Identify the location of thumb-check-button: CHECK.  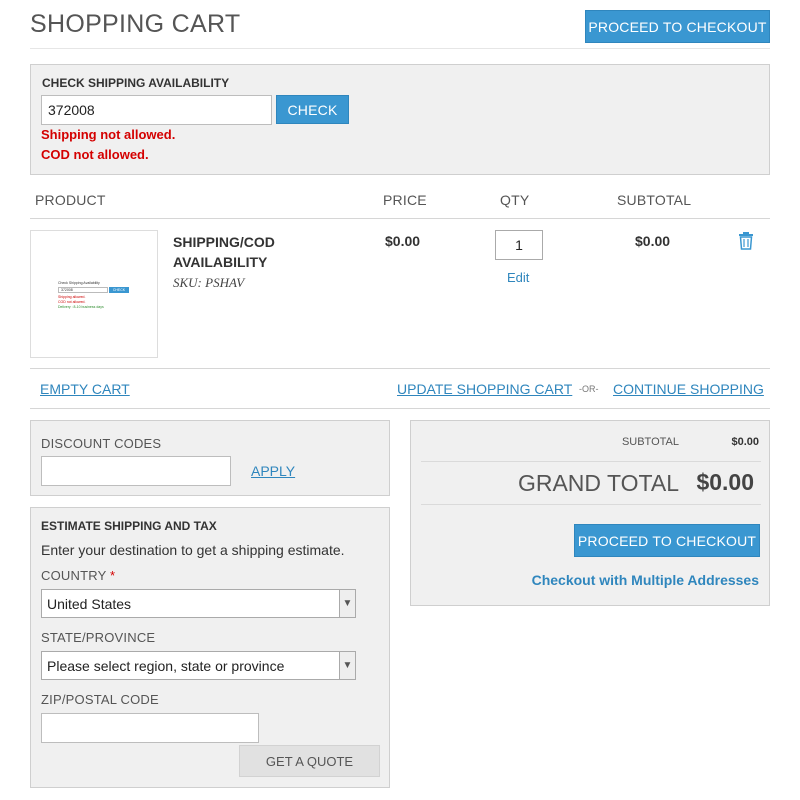
(119, 290).